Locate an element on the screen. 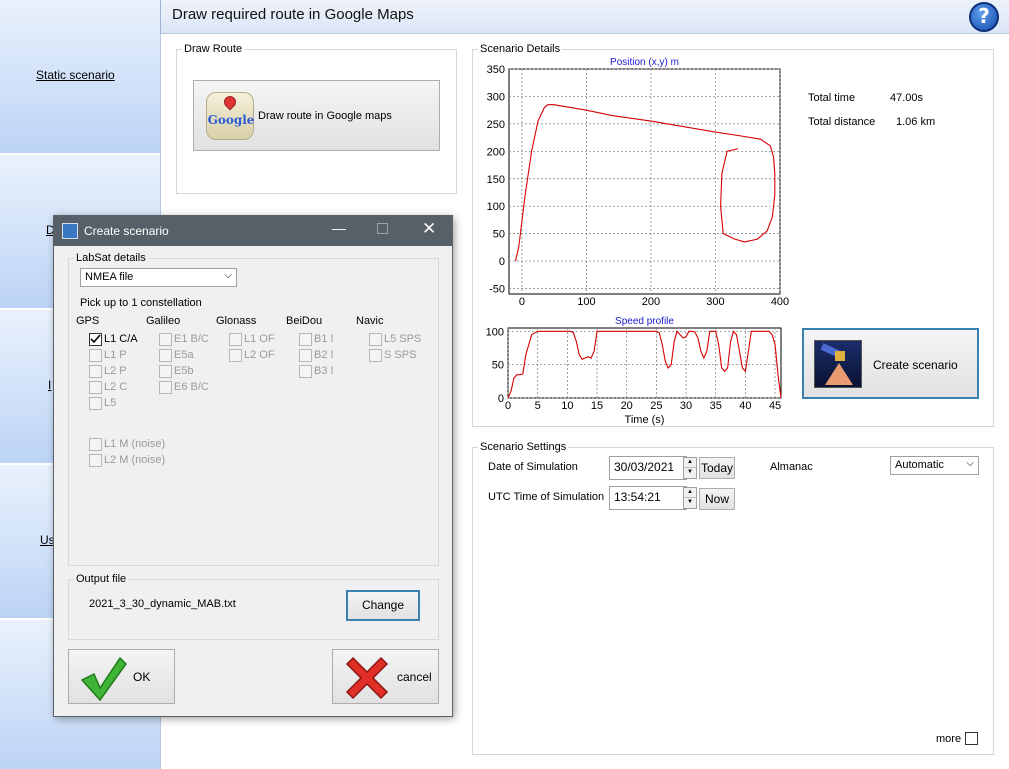 The image size is (1009, 769). create-scenario-label: Create scenario is located at coordinates (915, 365).